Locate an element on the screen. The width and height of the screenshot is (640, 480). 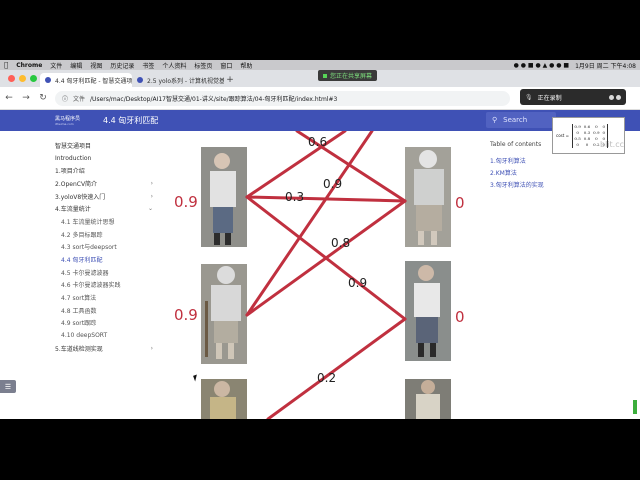
menu-bookmarks: 书签 is located at coordinates (148, 65).